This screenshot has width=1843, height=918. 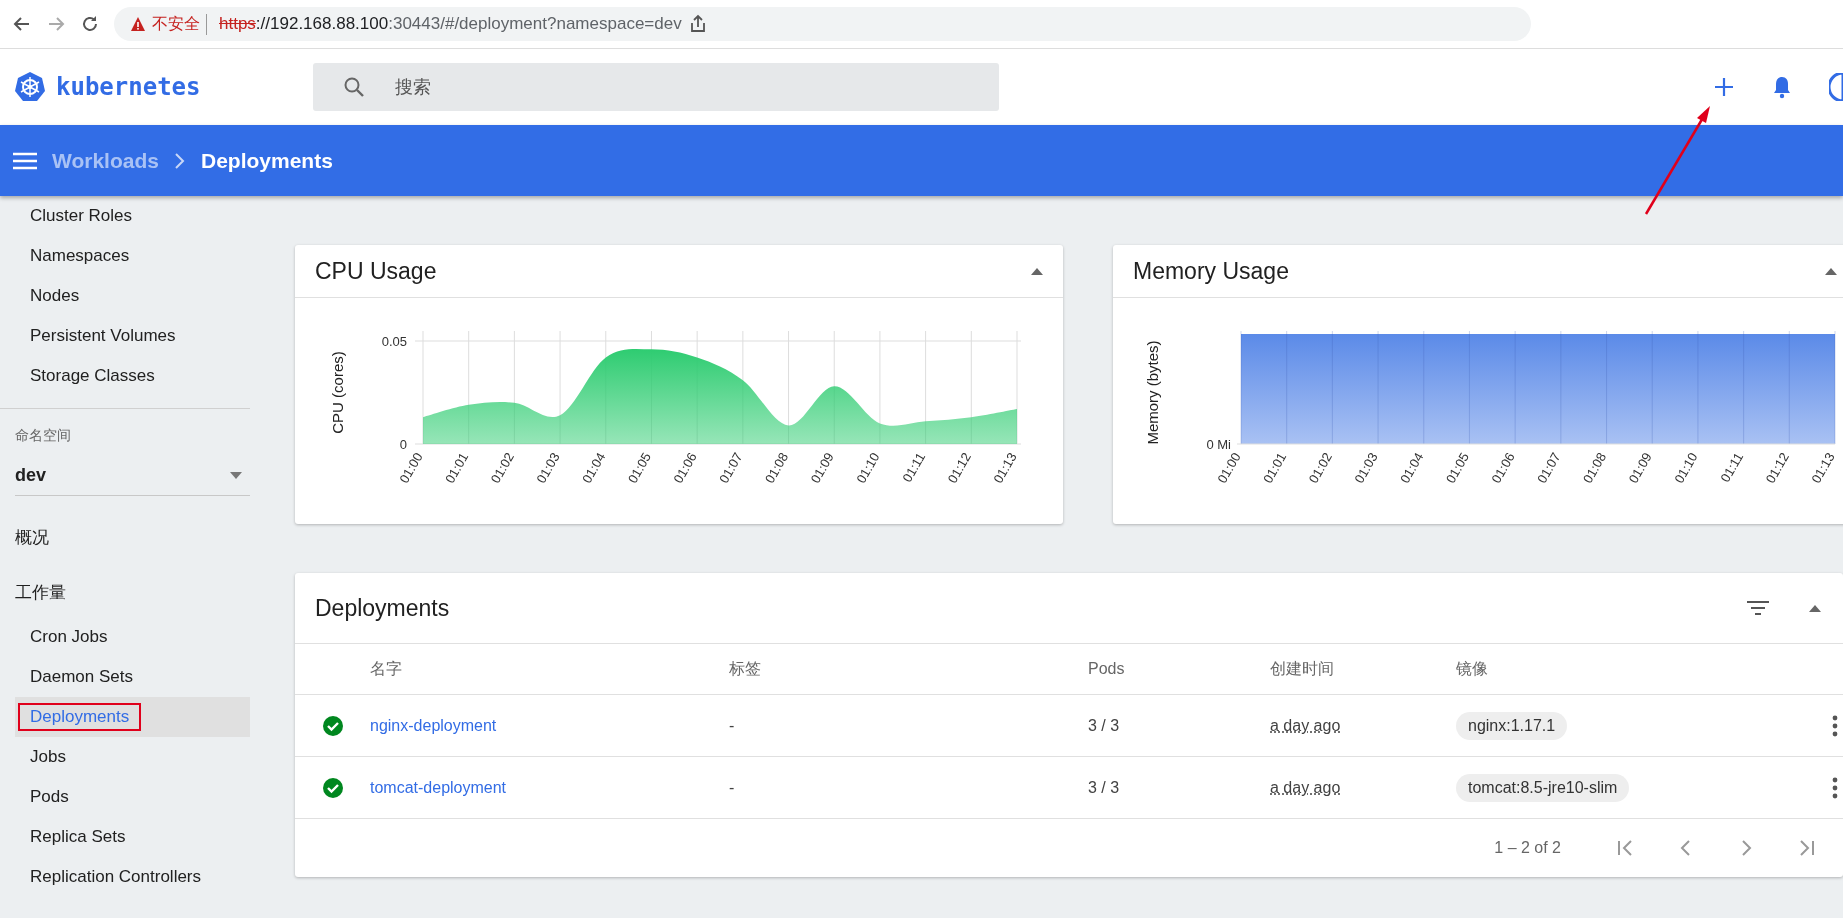 I want to click on nav-link: Persistent Volumes, so click(x=103, y=336).